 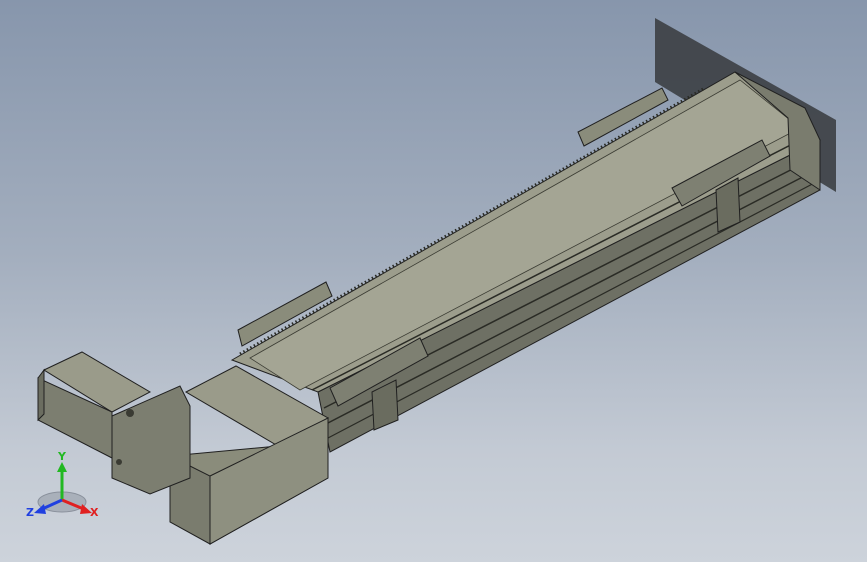 I want to click on x-axis-label: X, so click(x=94, y=512).